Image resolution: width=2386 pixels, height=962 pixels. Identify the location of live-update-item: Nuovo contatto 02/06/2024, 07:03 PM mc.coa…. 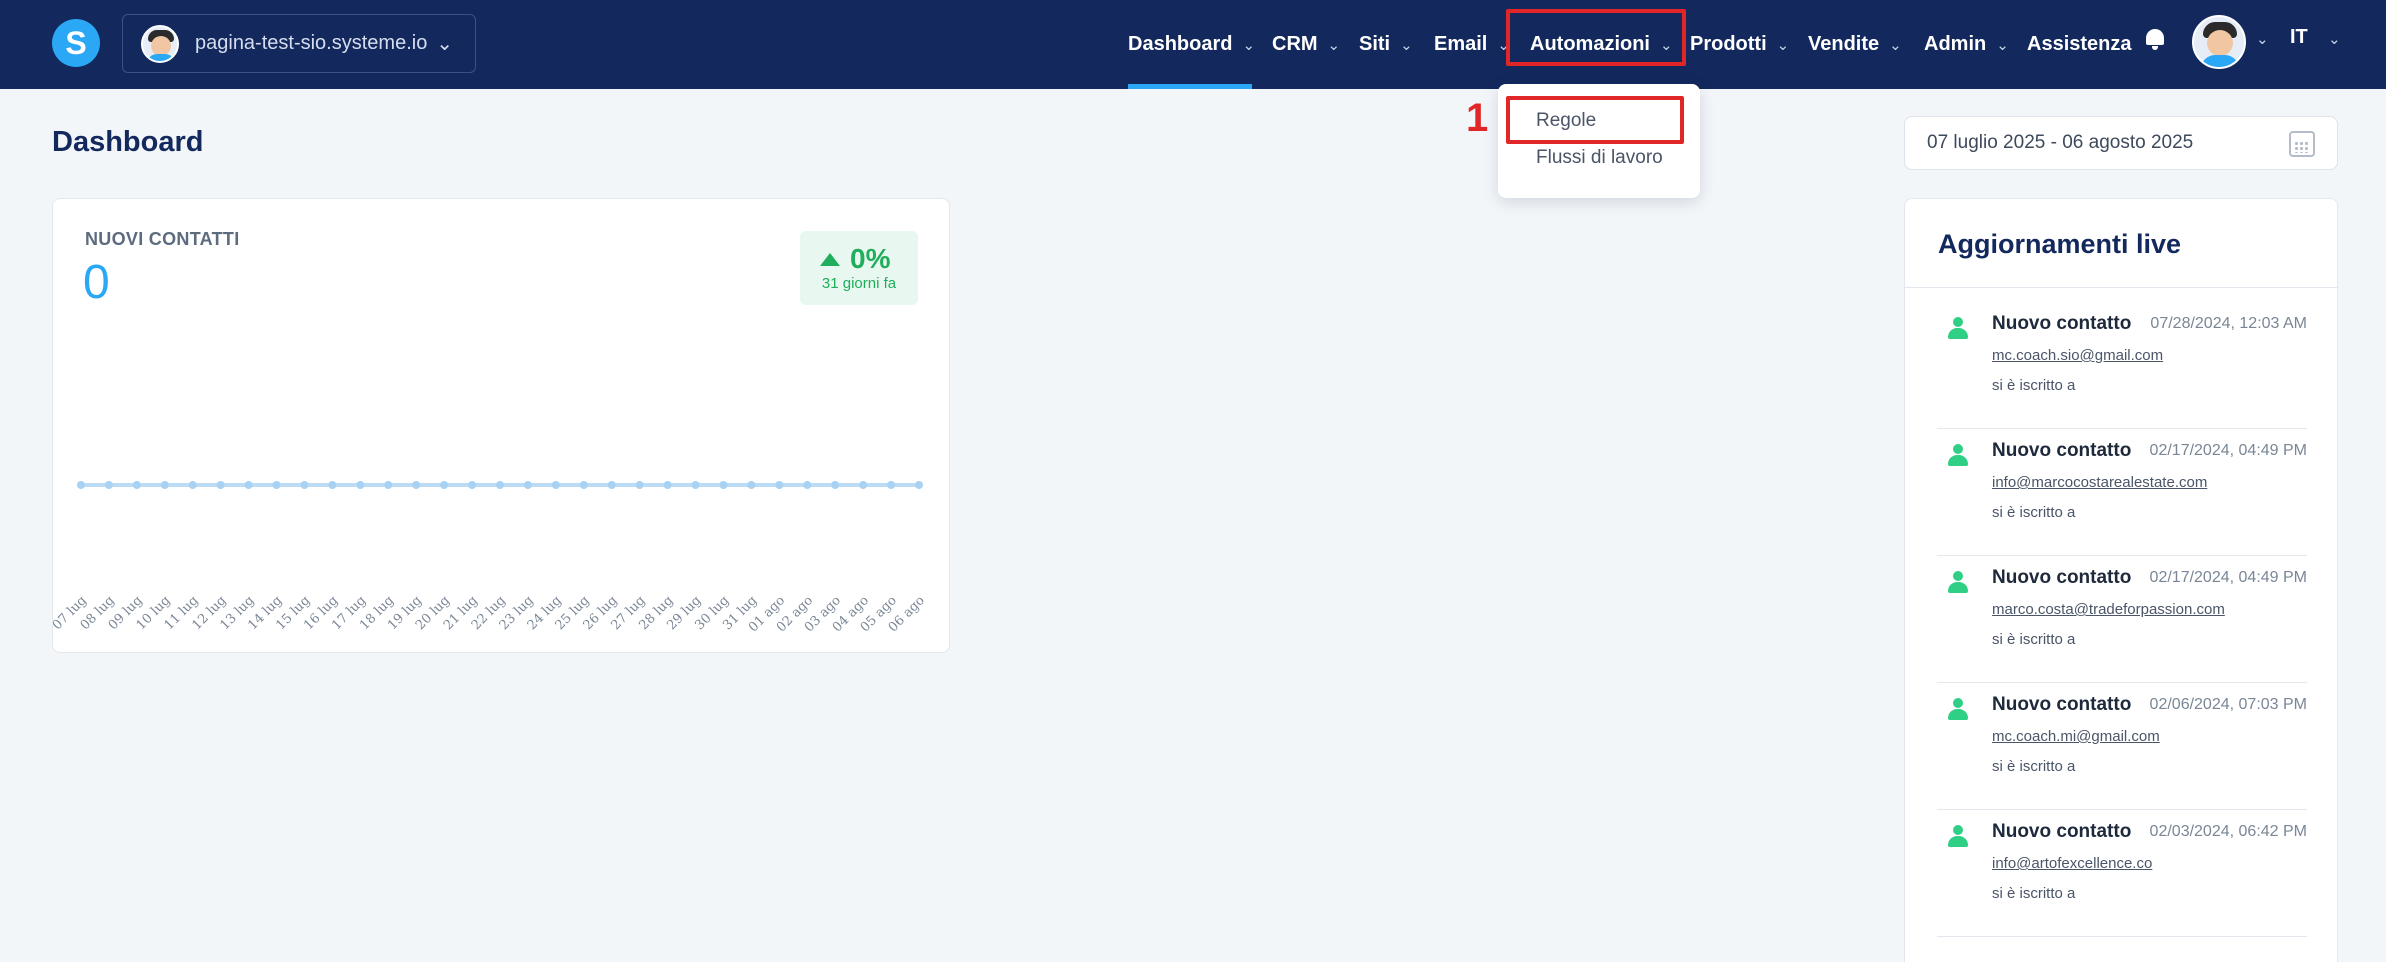
(2122, 747).